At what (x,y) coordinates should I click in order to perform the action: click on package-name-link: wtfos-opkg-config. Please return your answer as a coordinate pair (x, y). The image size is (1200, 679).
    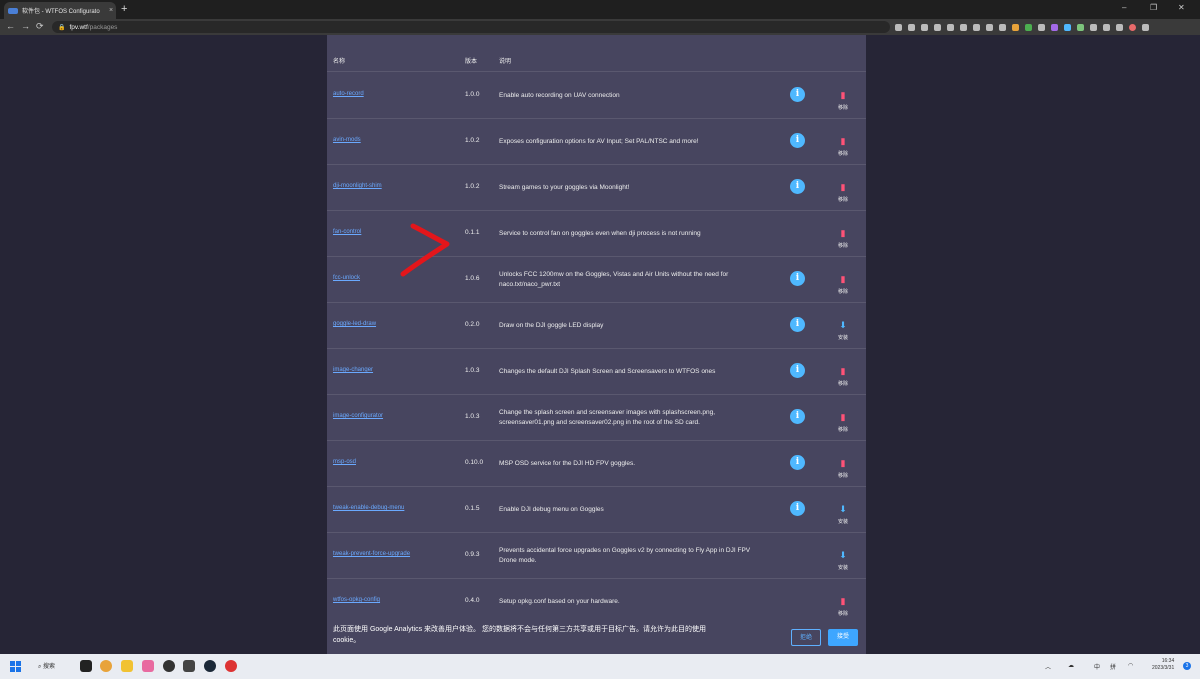
    Looking at the image, I should click on (356, 600).